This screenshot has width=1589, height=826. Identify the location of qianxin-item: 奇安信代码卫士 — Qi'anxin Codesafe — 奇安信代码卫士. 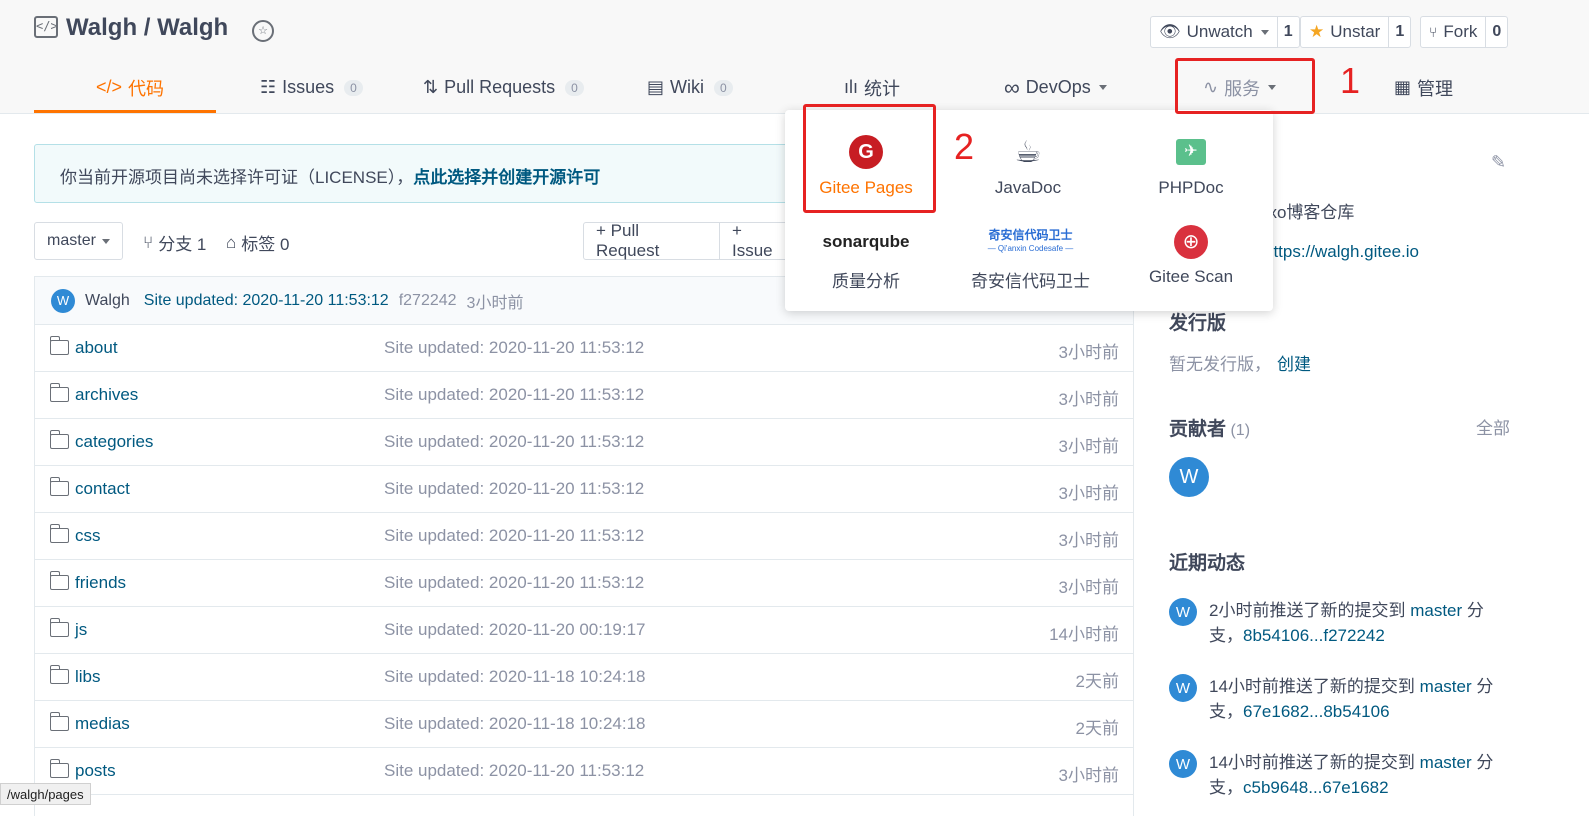
(1030, 257).